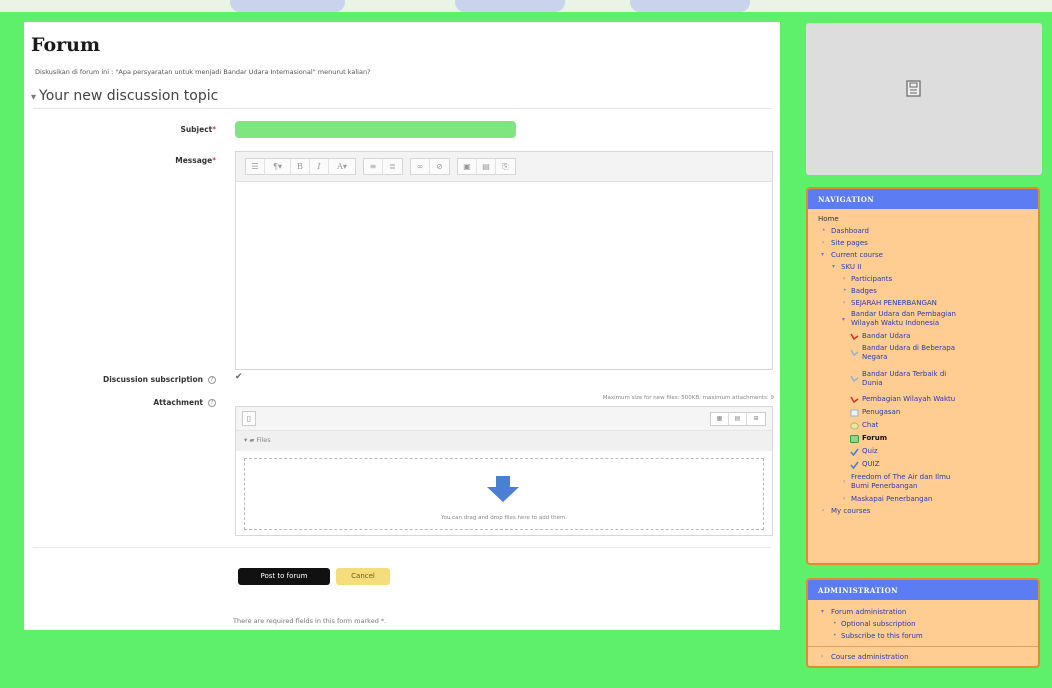 Image resolution: width=1052 pixels, height=688 pixels. What do you see at coordinates (851, 267) in the screenshot?
I see `nav-course: SKU II` at bounding box center [851, 267].